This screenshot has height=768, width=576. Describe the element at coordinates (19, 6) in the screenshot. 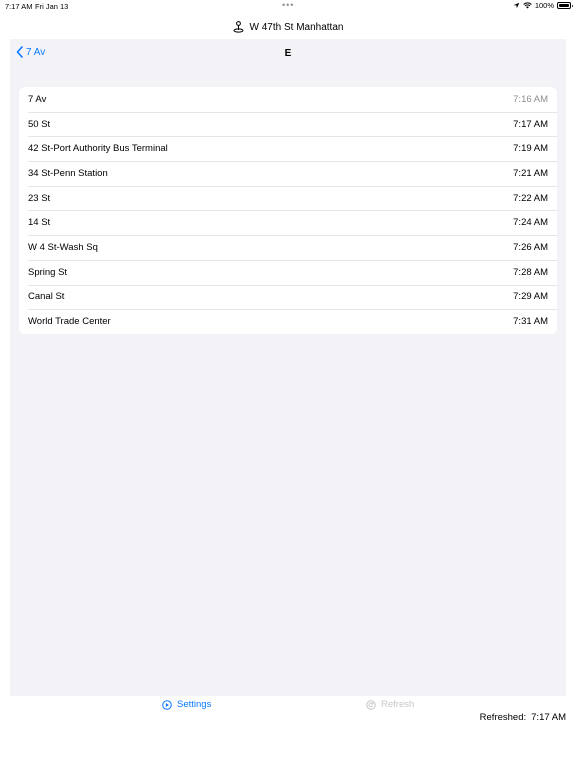

I see `status-time: 7:17 AM` at that location.